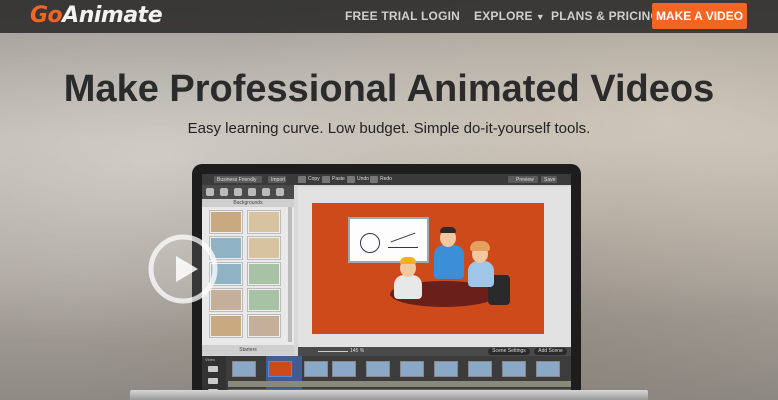 This screenshot has width=778, height=400. I want to click on theme-select-label: Business Friendly, so click(237, 180).